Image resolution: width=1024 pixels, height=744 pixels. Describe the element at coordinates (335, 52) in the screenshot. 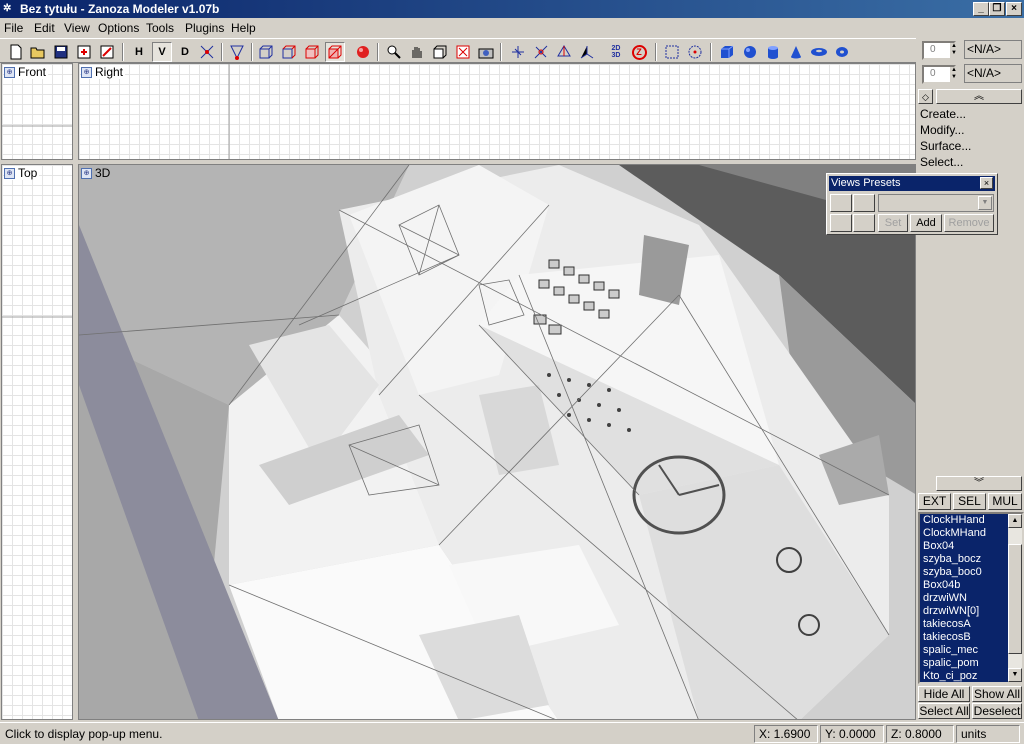

I see `cube-solid-icon` at that location.